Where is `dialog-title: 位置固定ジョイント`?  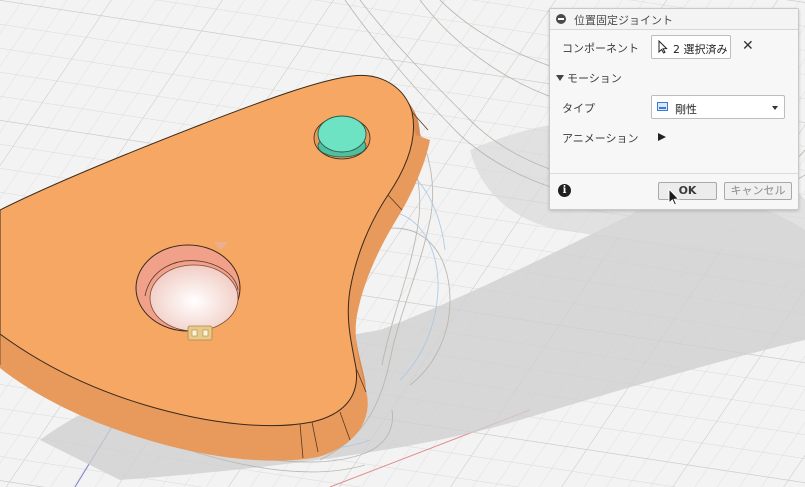
dialog-title: 位置固定ジョイント is located at coordinates (623, 20).